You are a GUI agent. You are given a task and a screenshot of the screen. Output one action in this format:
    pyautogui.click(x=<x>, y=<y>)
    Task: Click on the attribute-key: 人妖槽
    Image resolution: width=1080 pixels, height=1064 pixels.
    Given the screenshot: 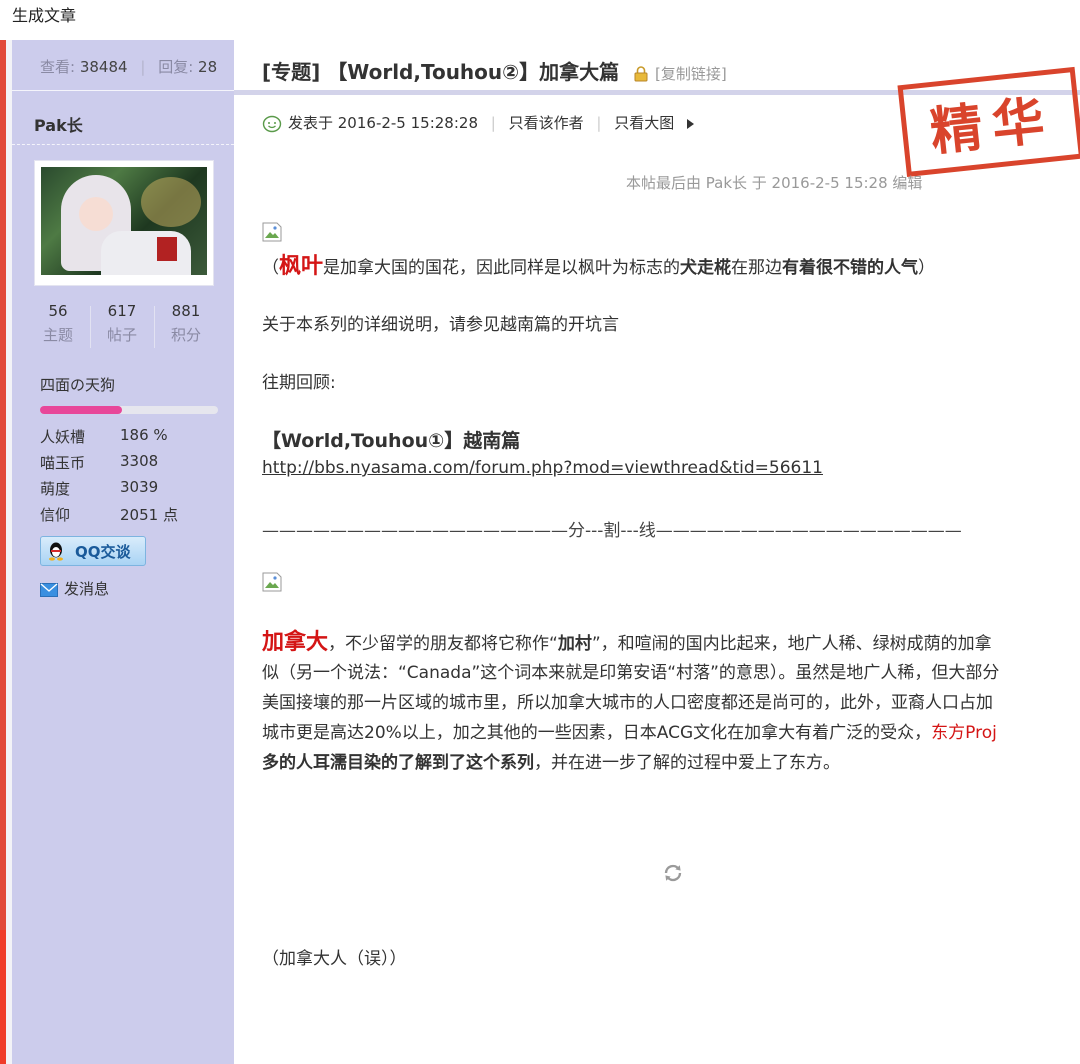 What is the action you would take?
    pyautogui.click(x=63, y=437)
    